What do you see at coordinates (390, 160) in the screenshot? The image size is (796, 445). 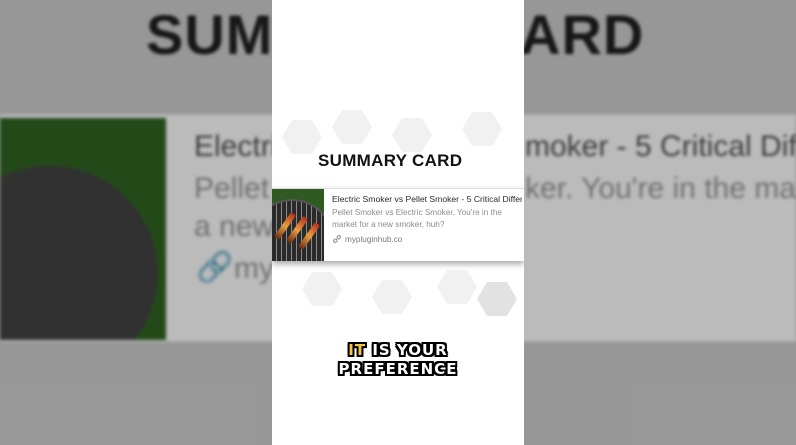 I see `panel-heading: SUMMARY CARD` at bounding box center [390, 160].